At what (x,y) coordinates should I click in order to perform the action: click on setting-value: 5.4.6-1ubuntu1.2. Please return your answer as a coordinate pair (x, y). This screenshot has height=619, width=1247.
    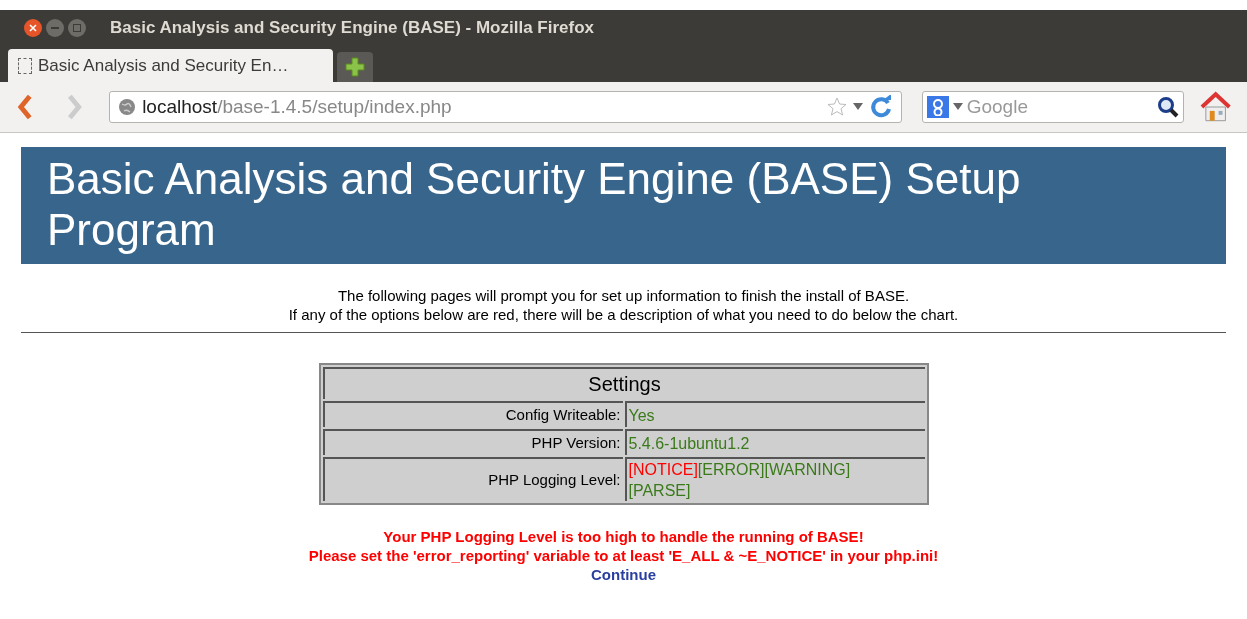
    Looking at the image, I should click on (774, 442).